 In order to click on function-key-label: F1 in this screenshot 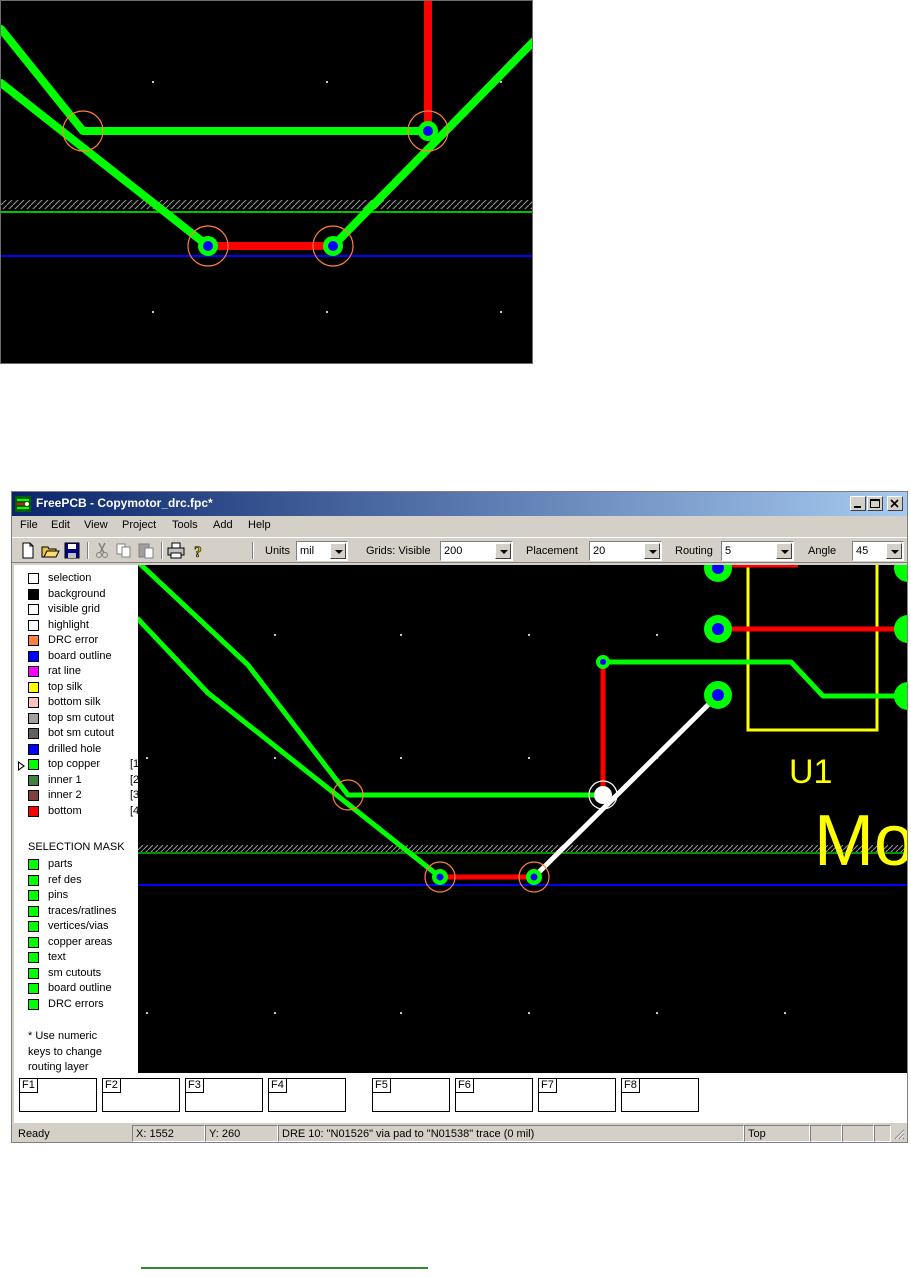, I will do `click(29, 1086)`.